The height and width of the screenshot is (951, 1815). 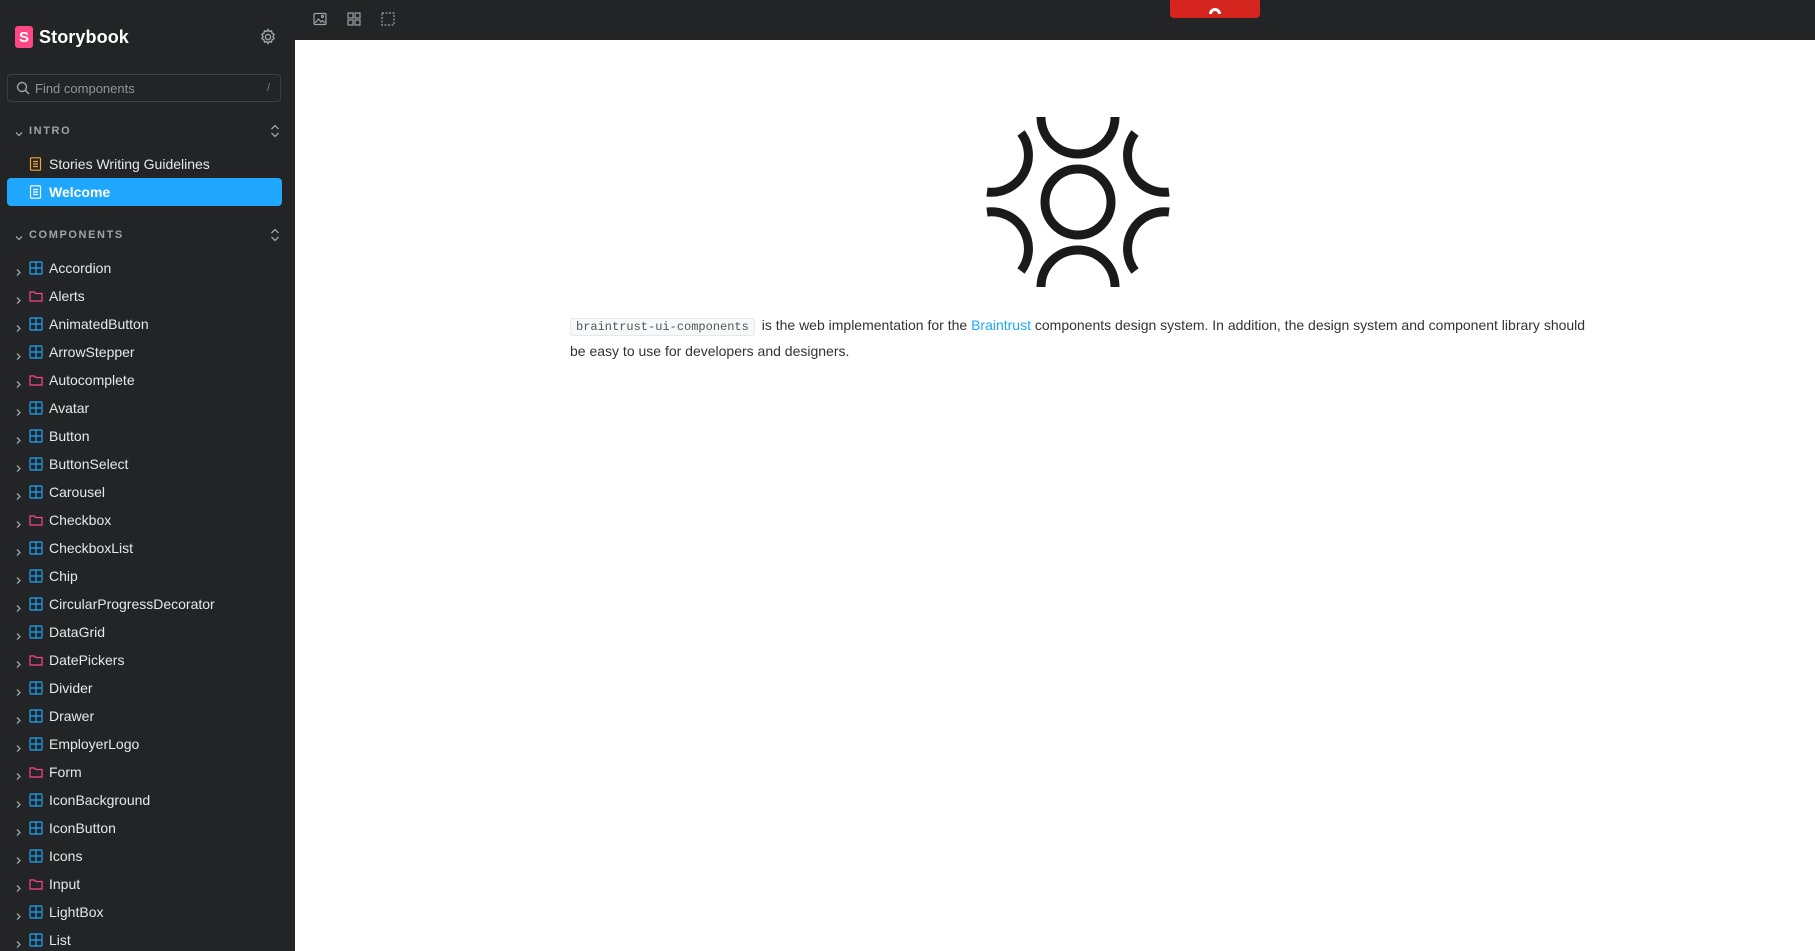 I want to click on sidebar-item-animated-button: AnimatedButton, so click(x=147, y=324).